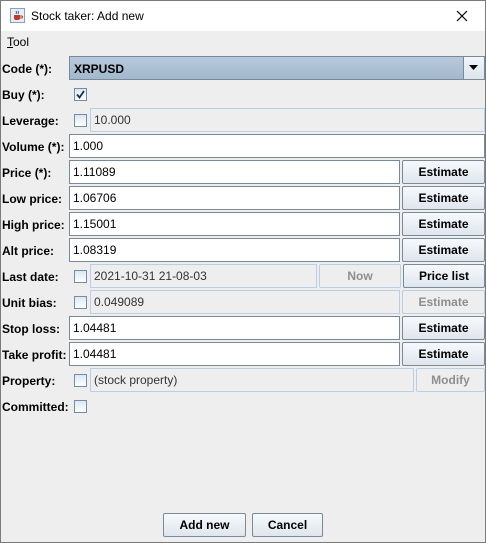  Describe the element at coordinates (234, 198) in the screenshot. I see `low-price-field: 1.06706` at that location.